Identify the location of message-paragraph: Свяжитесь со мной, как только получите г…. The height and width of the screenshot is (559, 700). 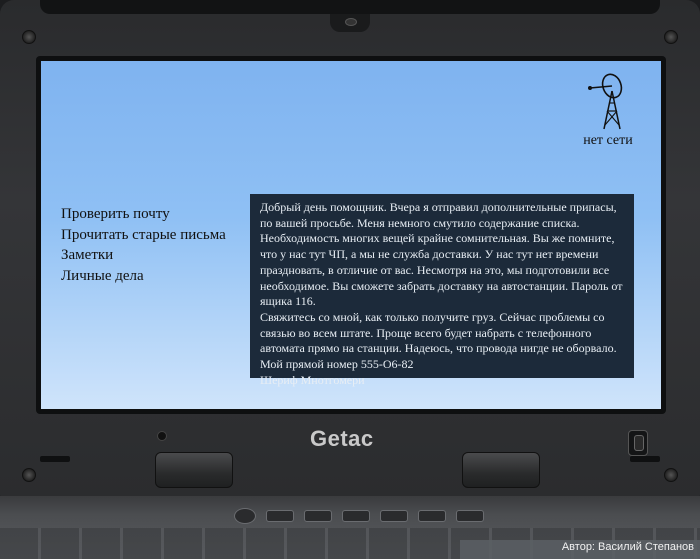
(438, 340).